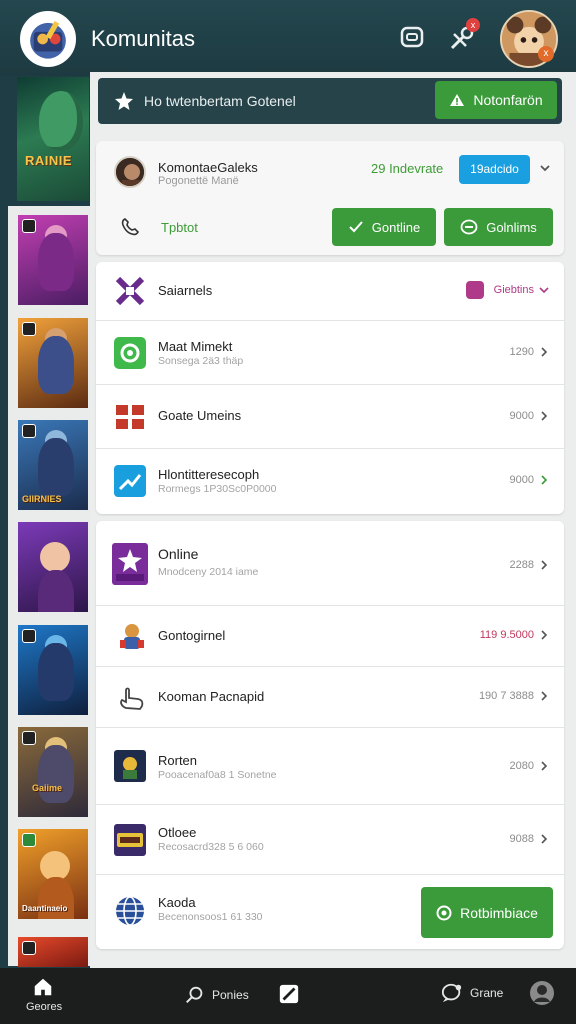 This screenshot has height=1024, width=576. What do you see at coordinates (496, 100) in the screenshot?
I see `notice-action-button: Notonfarön` at bounding box center [496, 100].